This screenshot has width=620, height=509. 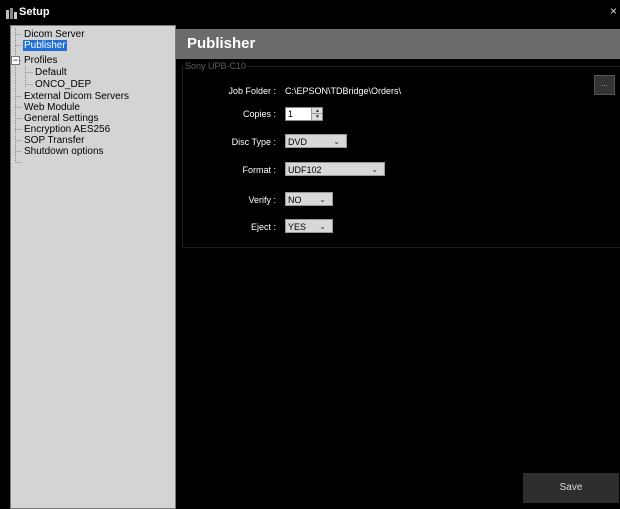 What do you see at coordinates (398, 44) in the screenshot?
I see `panel-header: Publisher` at bounding box center [398, 44].